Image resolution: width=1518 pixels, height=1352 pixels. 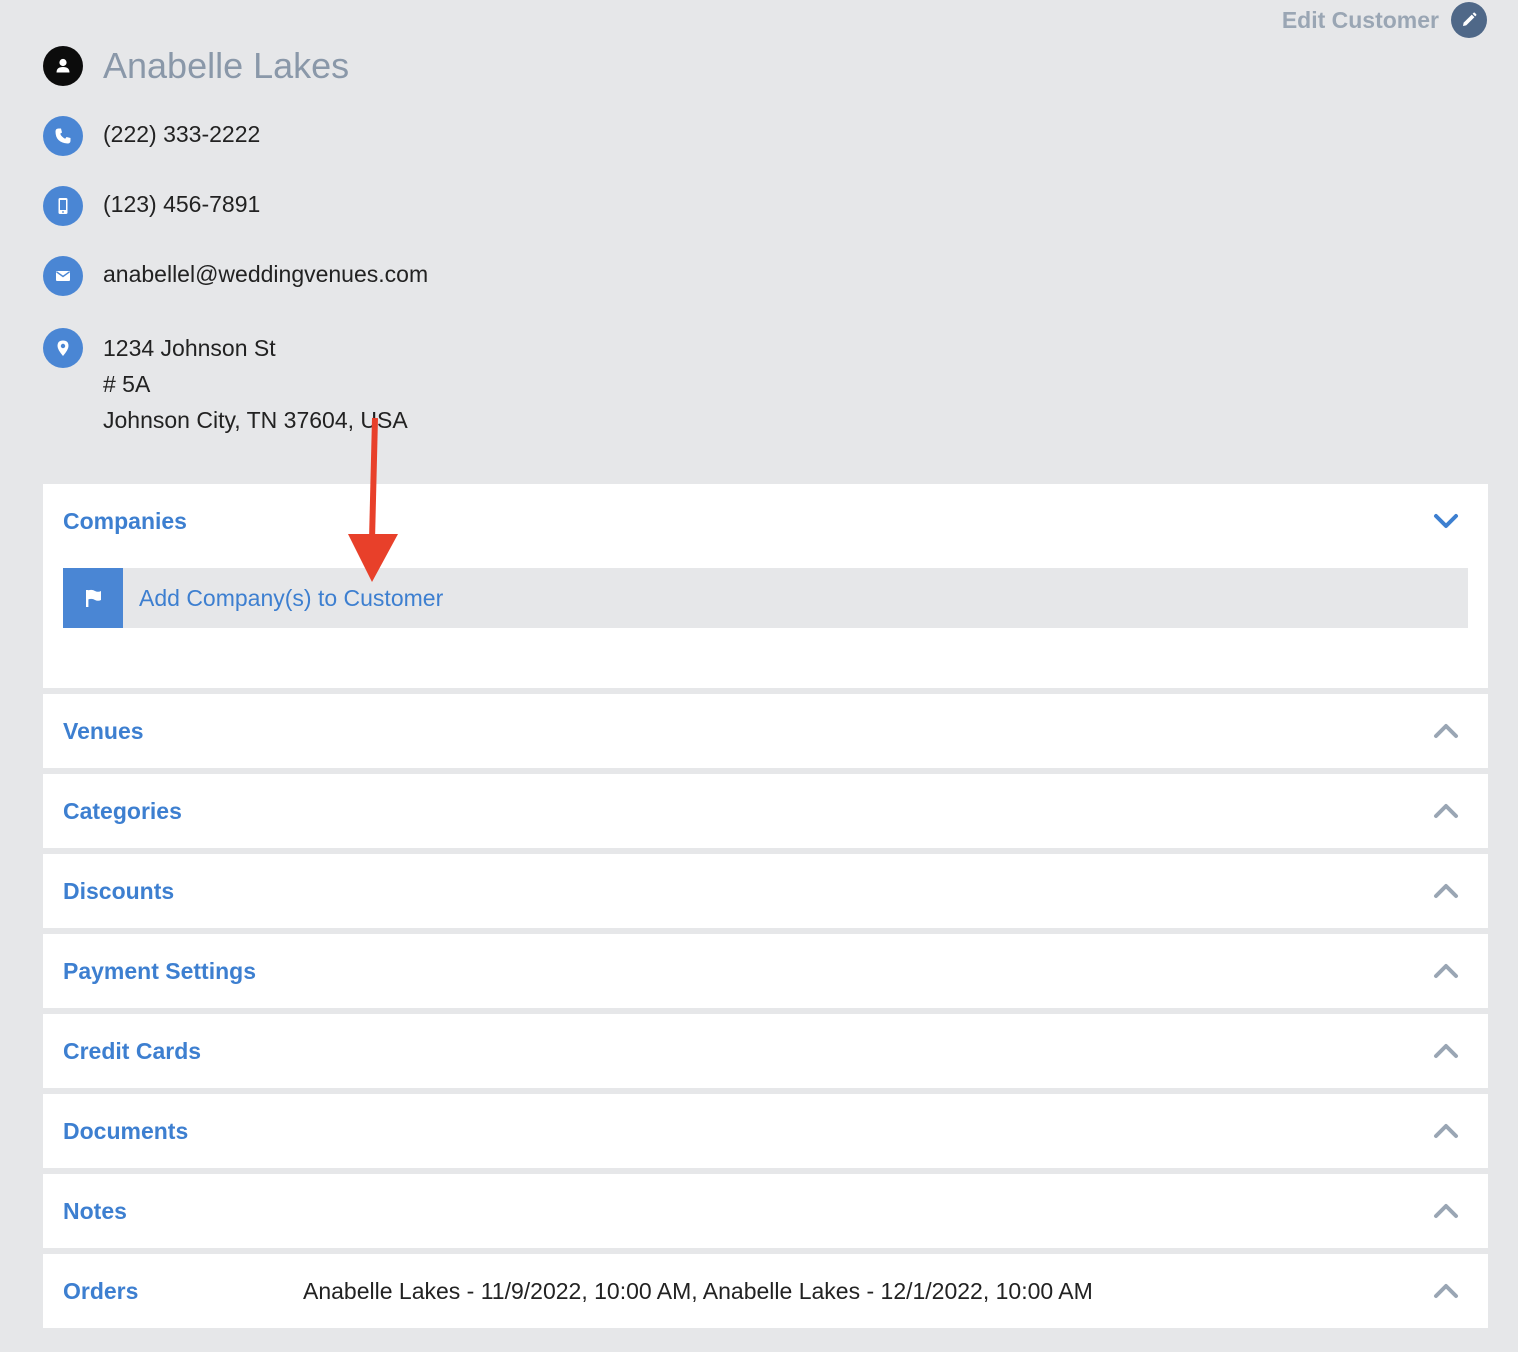 I want to click on add-company-label: Add Company(s) to Customer, so click(x=291, y=597).